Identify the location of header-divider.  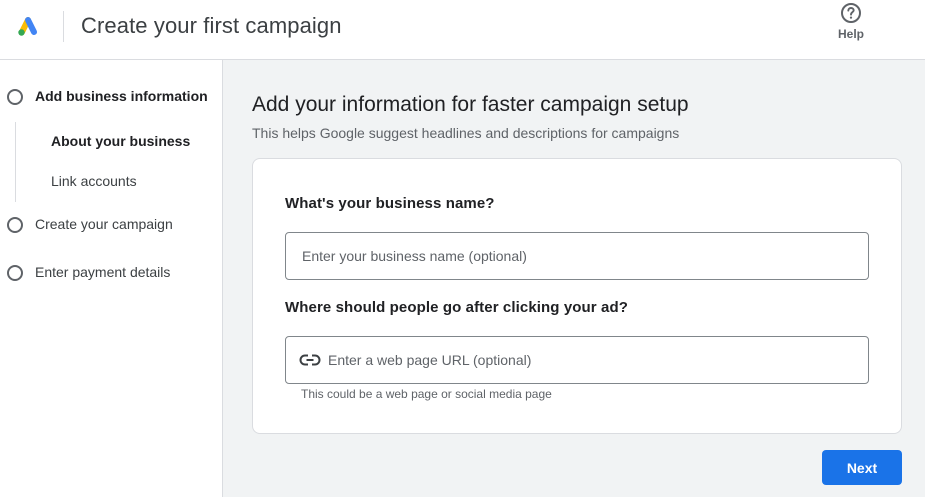
(63, 26).